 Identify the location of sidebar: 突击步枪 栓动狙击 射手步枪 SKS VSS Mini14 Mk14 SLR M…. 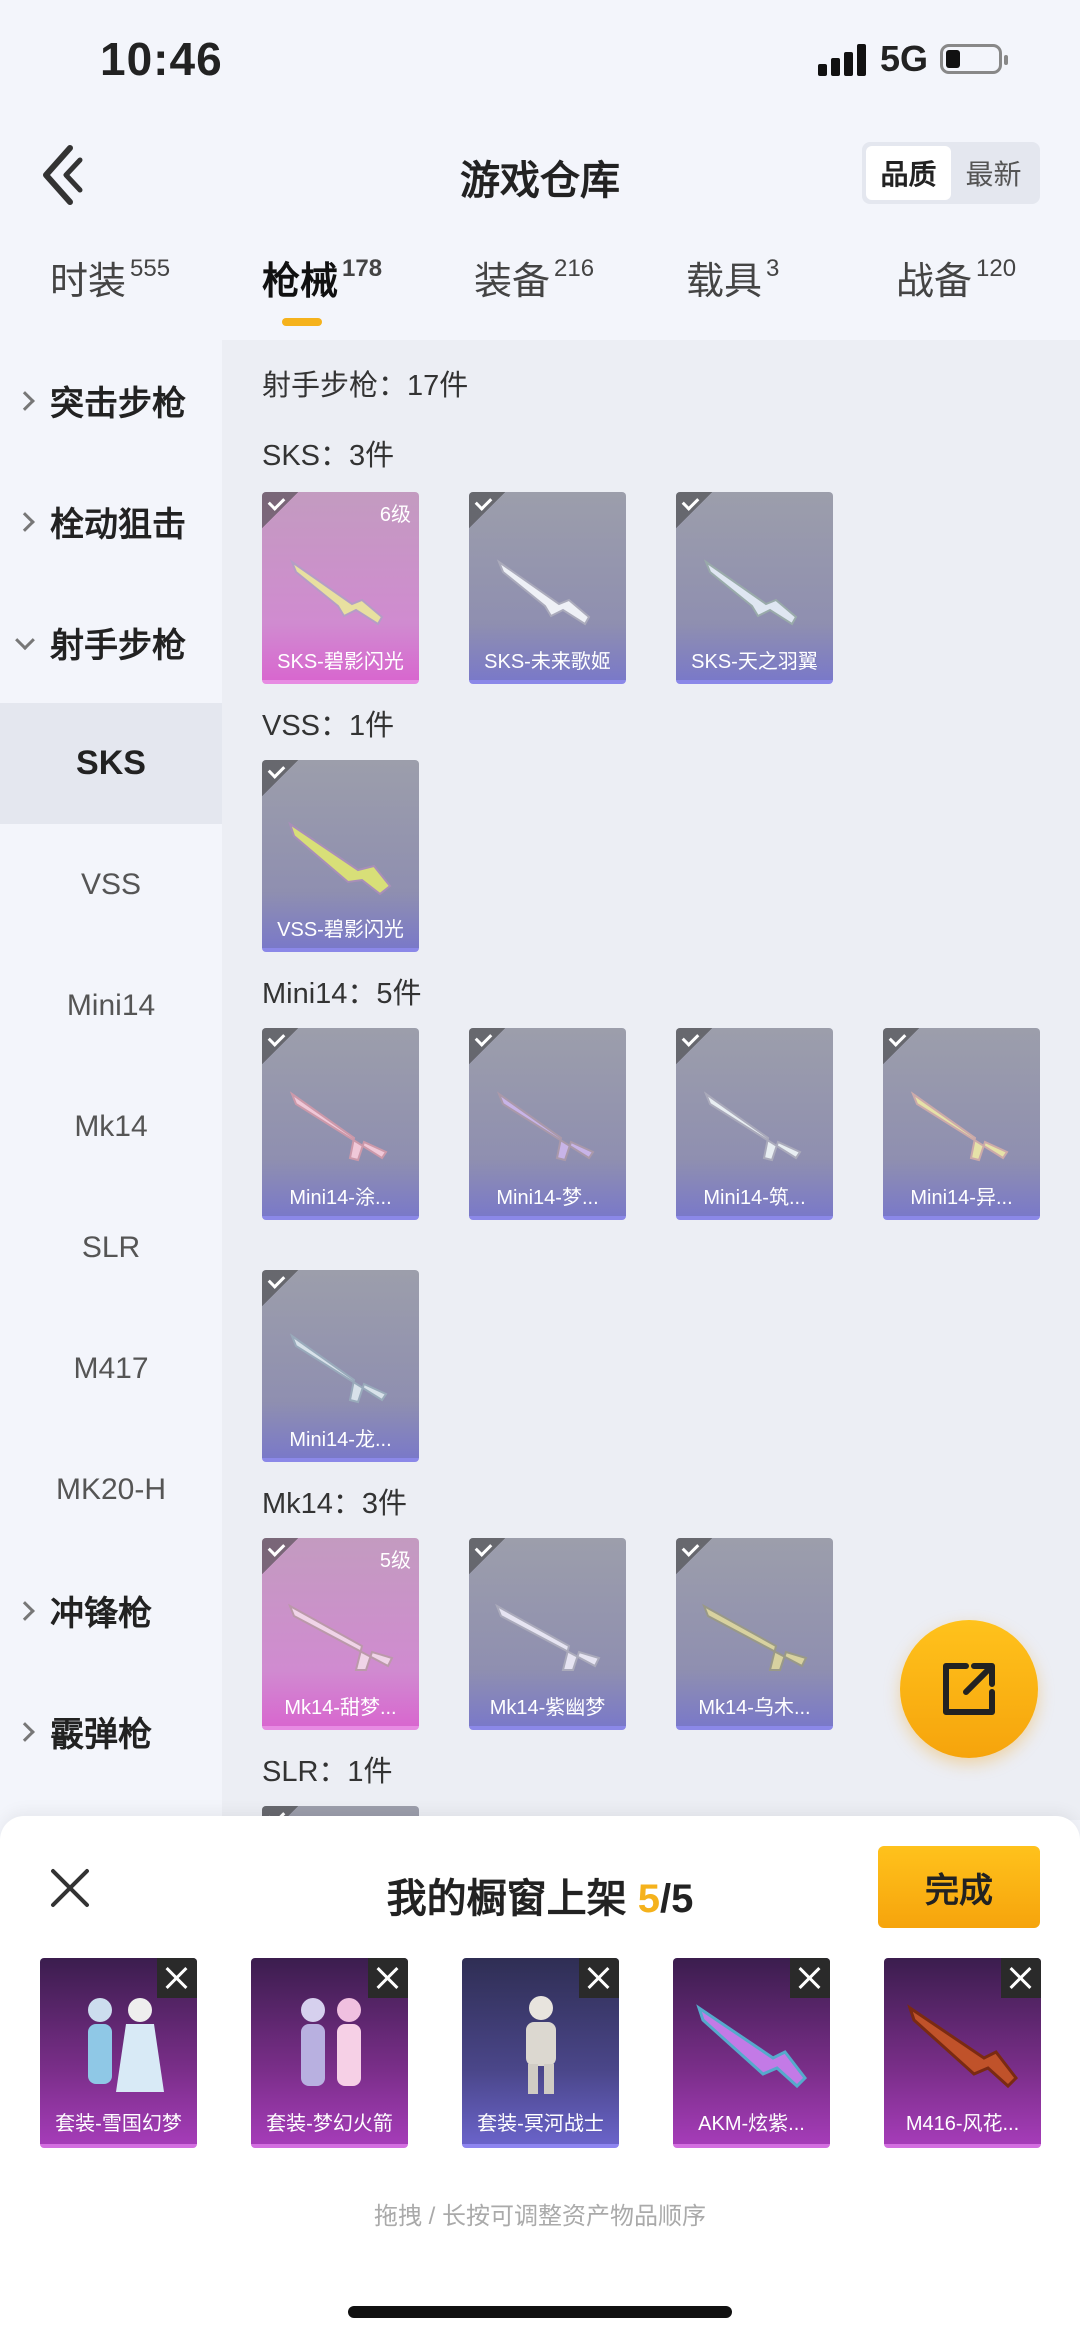
(111, 1080).